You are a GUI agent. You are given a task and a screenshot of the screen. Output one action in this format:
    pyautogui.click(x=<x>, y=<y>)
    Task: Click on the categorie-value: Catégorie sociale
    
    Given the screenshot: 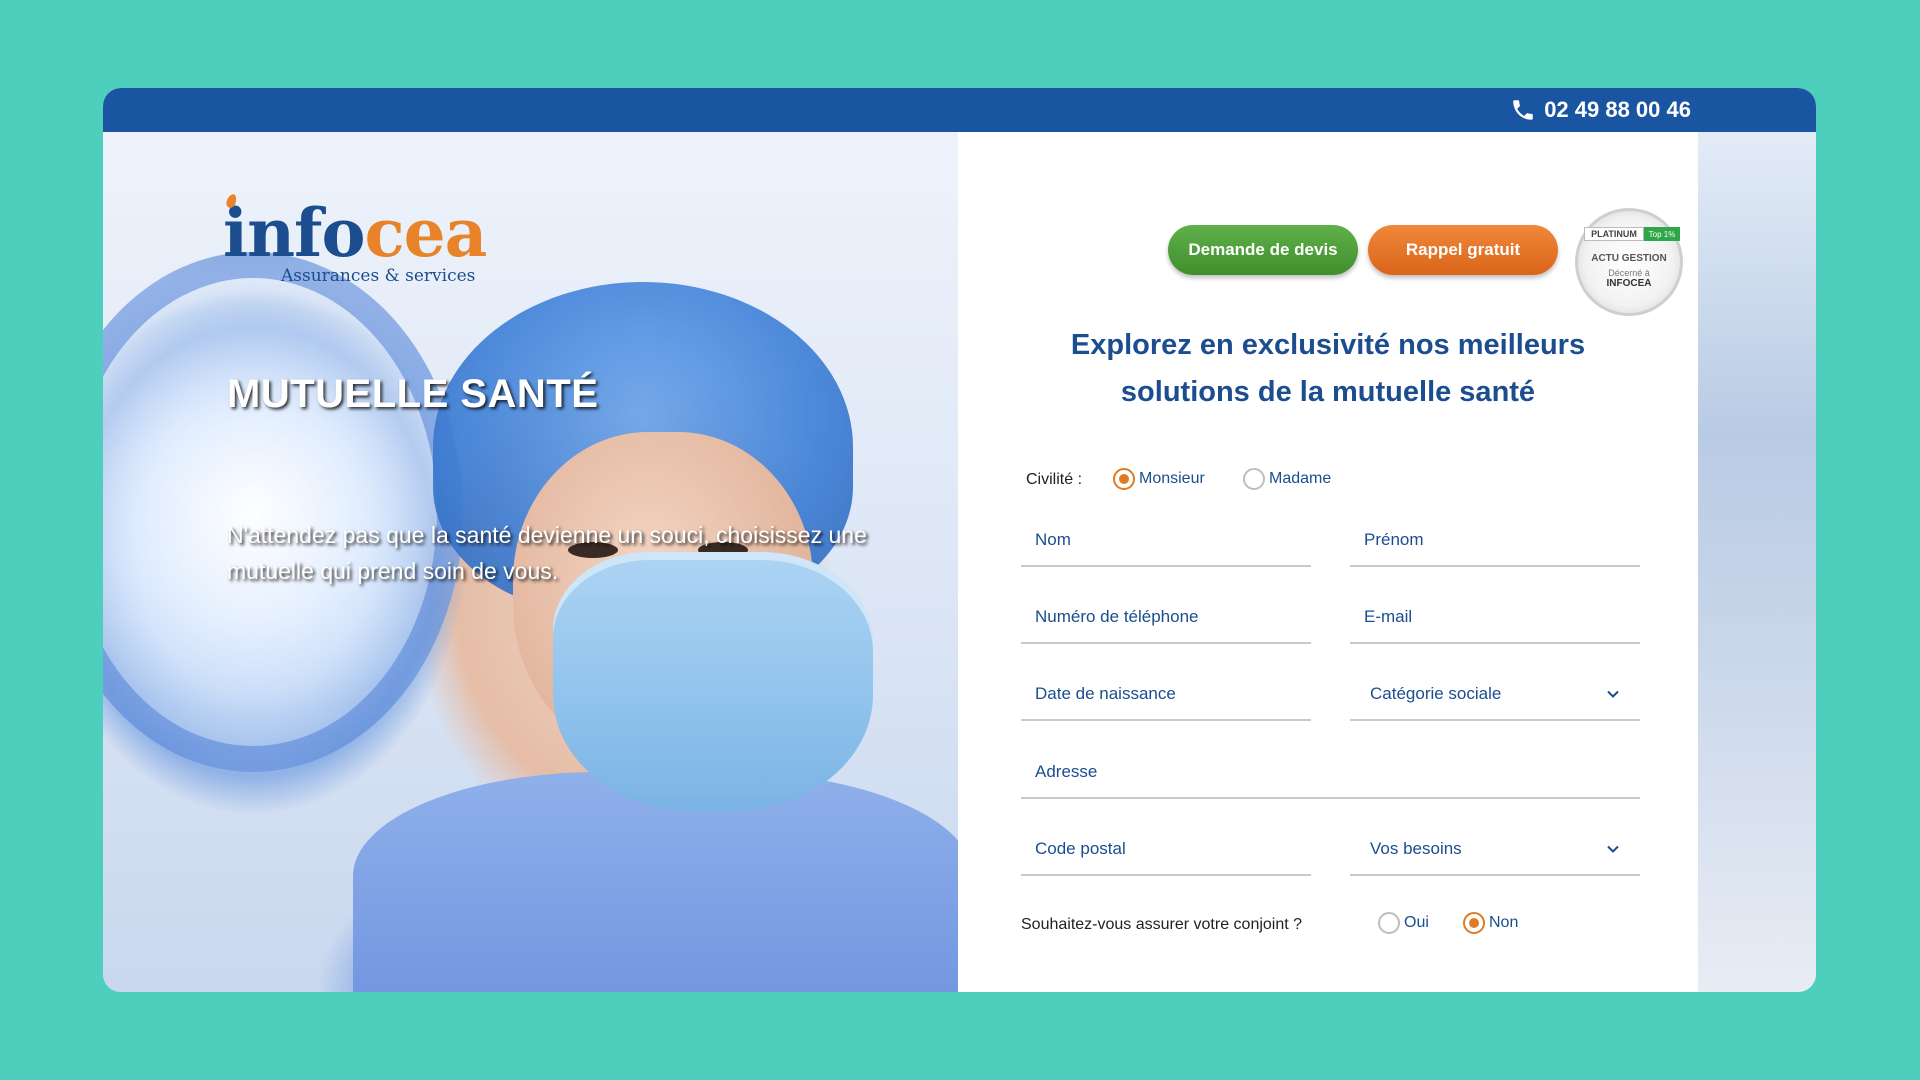 What is the action you would take?
    pyautogui.click(x=1436, y=693)
    